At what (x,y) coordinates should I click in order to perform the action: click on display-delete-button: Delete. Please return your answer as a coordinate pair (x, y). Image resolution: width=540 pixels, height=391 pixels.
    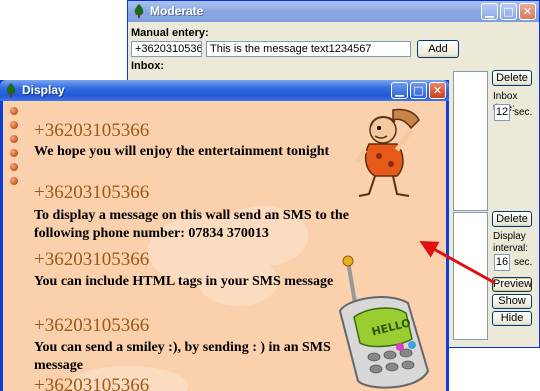
    Looking at the image, I should click on (512, 219).